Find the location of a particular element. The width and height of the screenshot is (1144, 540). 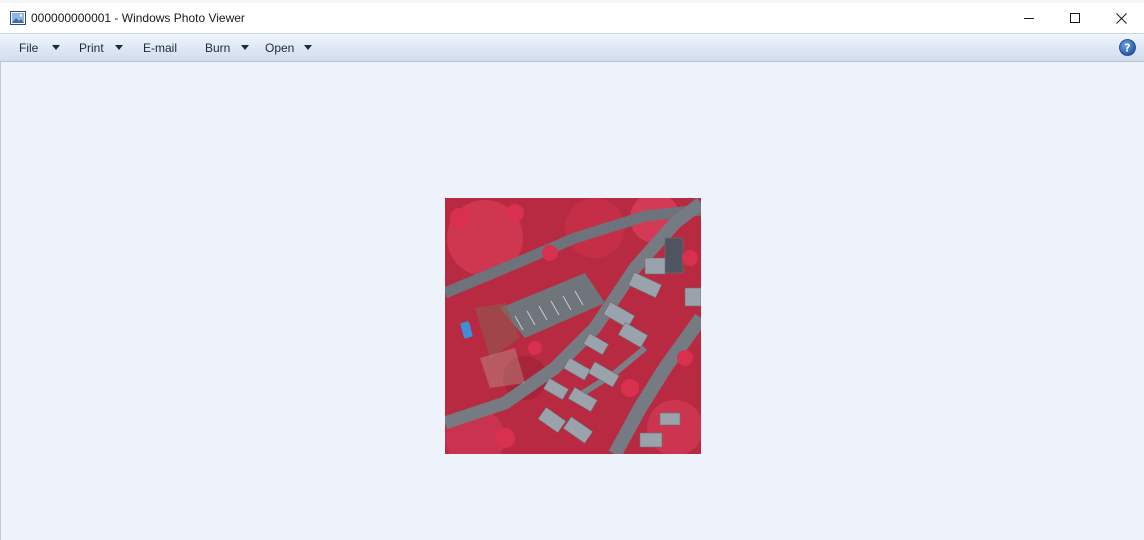

email-button-label: E-mail is located at coordinates (160, 48).